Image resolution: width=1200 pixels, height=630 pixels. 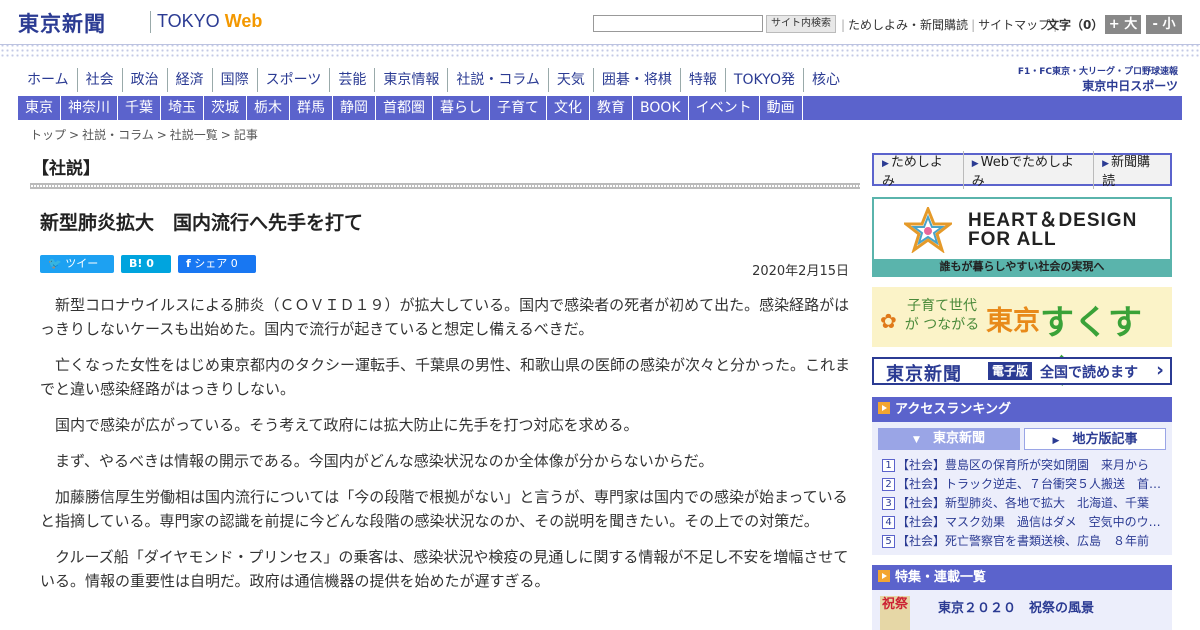 What do you see at coordinates (77, 271) in the screenshot?
I see `tweet-button: 🐦 ツイート` at bounding box center [77, 271].